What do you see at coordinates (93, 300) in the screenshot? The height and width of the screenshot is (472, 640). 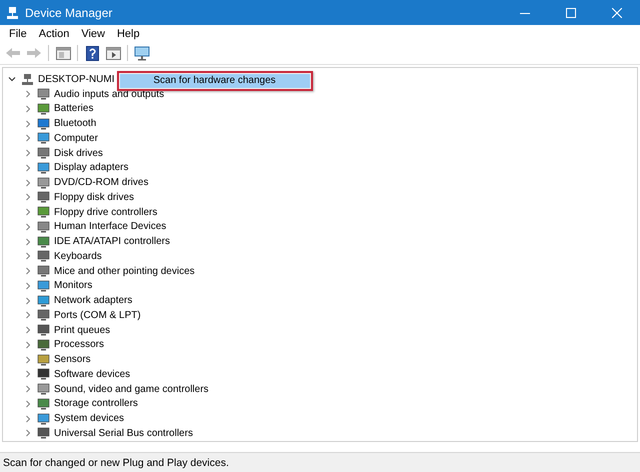 I see `tree-item: Network adapters` at bounding box center [93, 300].